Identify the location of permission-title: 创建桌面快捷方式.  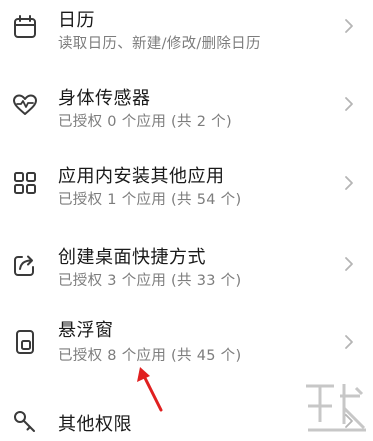
(132, 257).